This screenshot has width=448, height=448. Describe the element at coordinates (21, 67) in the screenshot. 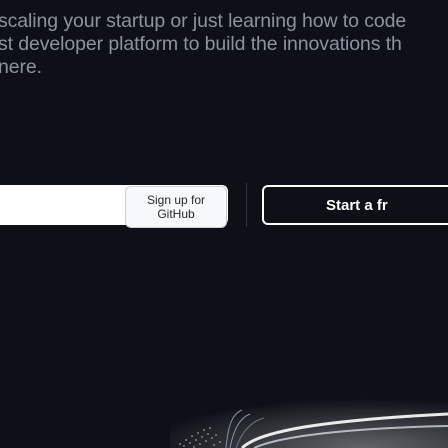

I see `hero-tagline-line-3: nere.` at that location.